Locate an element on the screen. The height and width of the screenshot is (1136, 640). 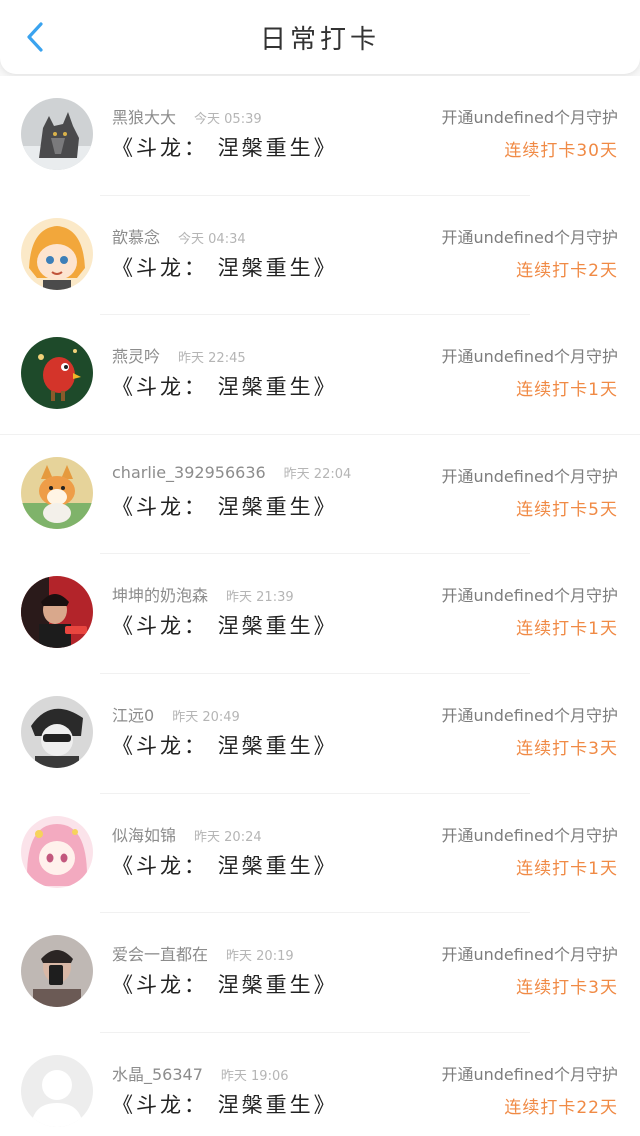
wolf-avatar is located at coordinates (57, 134).